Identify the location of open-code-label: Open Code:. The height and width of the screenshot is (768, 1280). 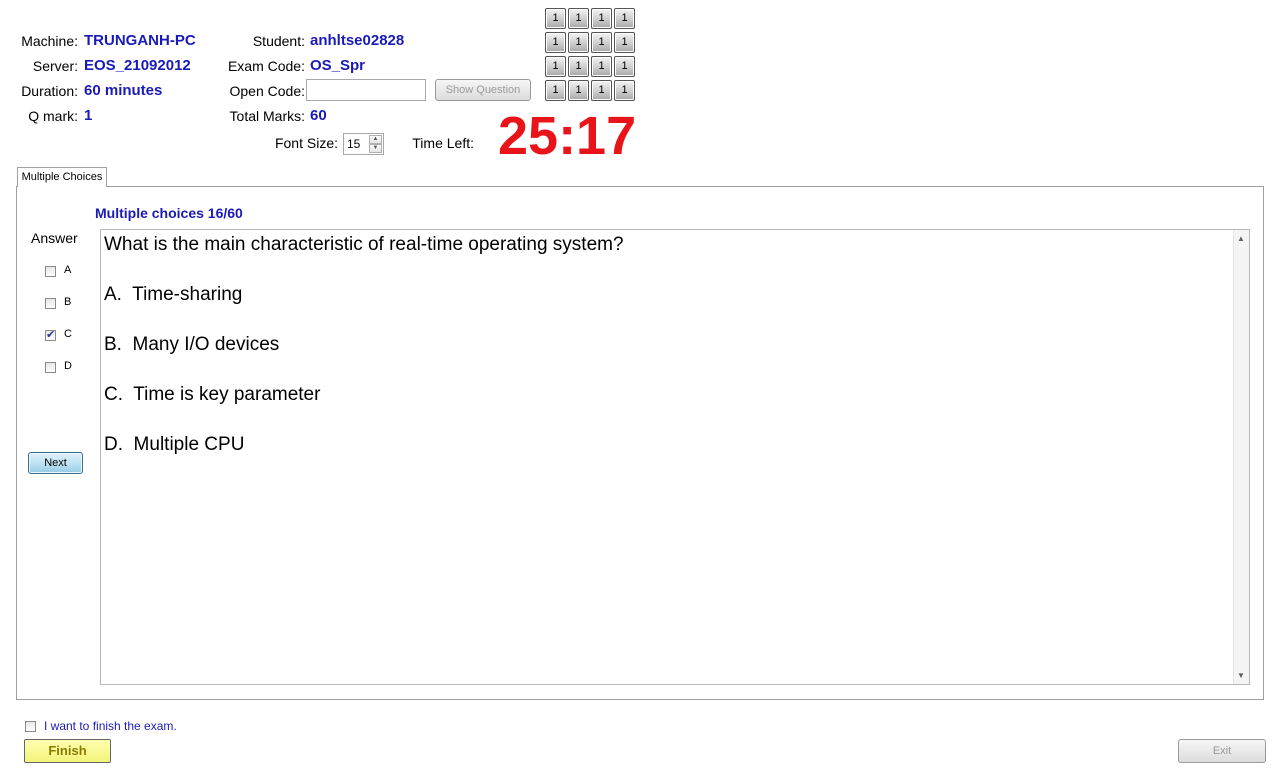
(267, 91).